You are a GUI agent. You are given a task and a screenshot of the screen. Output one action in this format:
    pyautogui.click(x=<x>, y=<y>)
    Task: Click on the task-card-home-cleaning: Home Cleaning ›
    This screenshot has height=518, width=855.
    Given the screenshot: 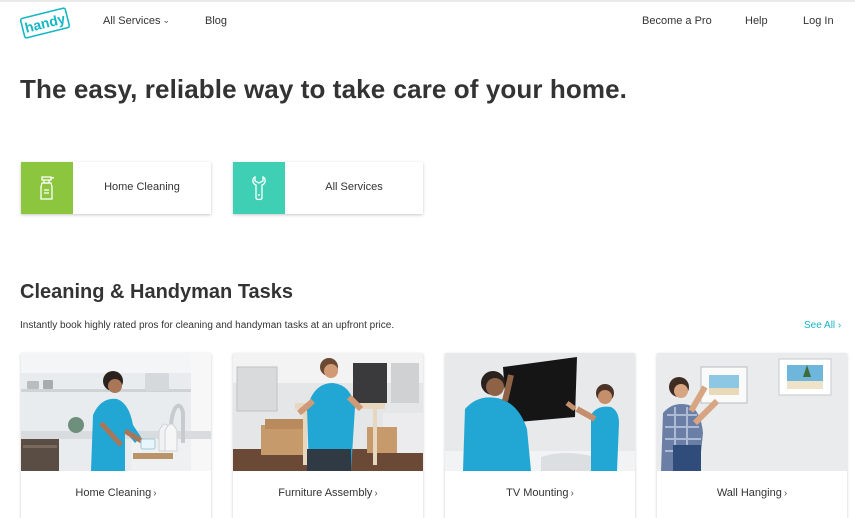 What is the action you would take?
    pyautogui.click(x=116, y=435)
    